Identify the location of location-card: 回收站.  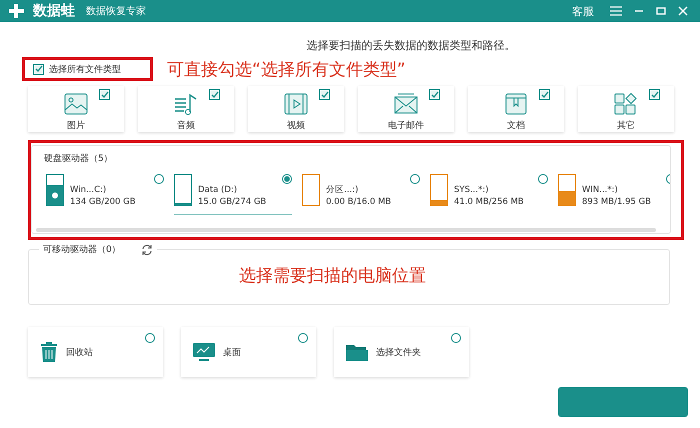
(95, 352).